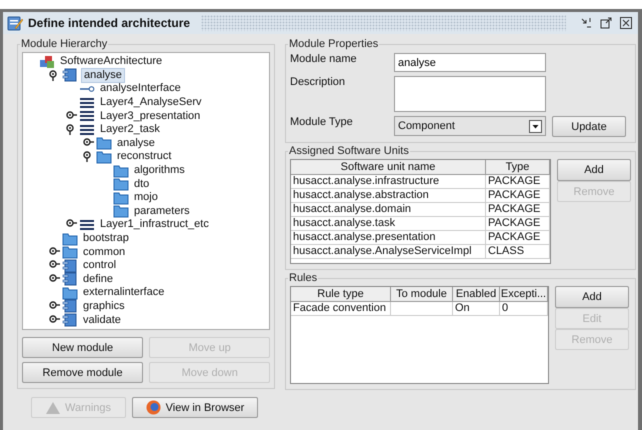 This screenshot has height=430, width=642. I want to click on module-button: Remove module, so click(83, 372).